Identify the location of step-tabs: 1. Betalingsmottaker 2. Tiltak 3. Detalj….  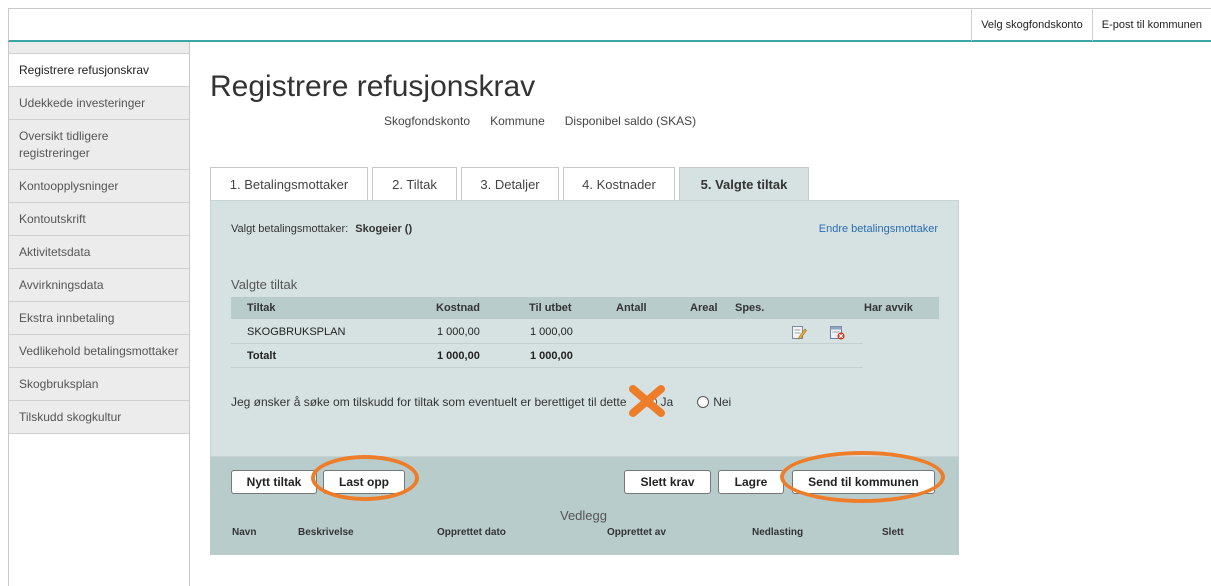
(511, 184).